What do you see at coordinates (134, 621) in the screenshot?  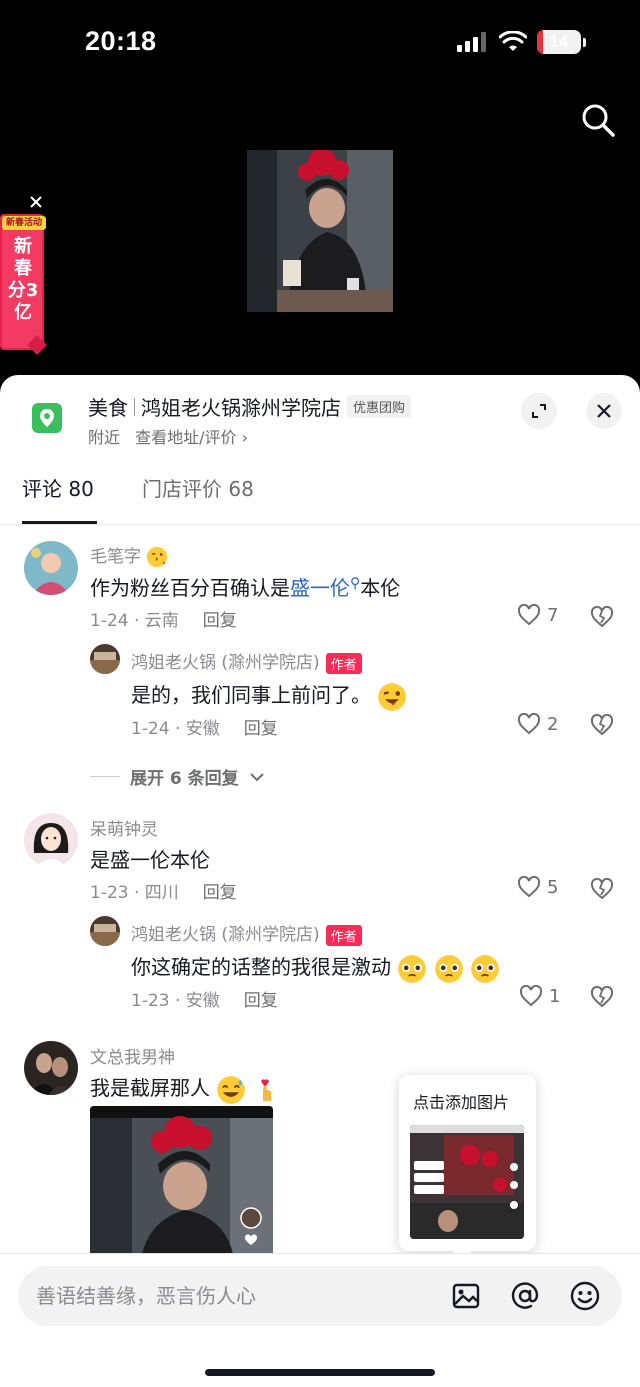 I see `comment-date-location: 1-24 · 云南` at bounding box center [134, 621].